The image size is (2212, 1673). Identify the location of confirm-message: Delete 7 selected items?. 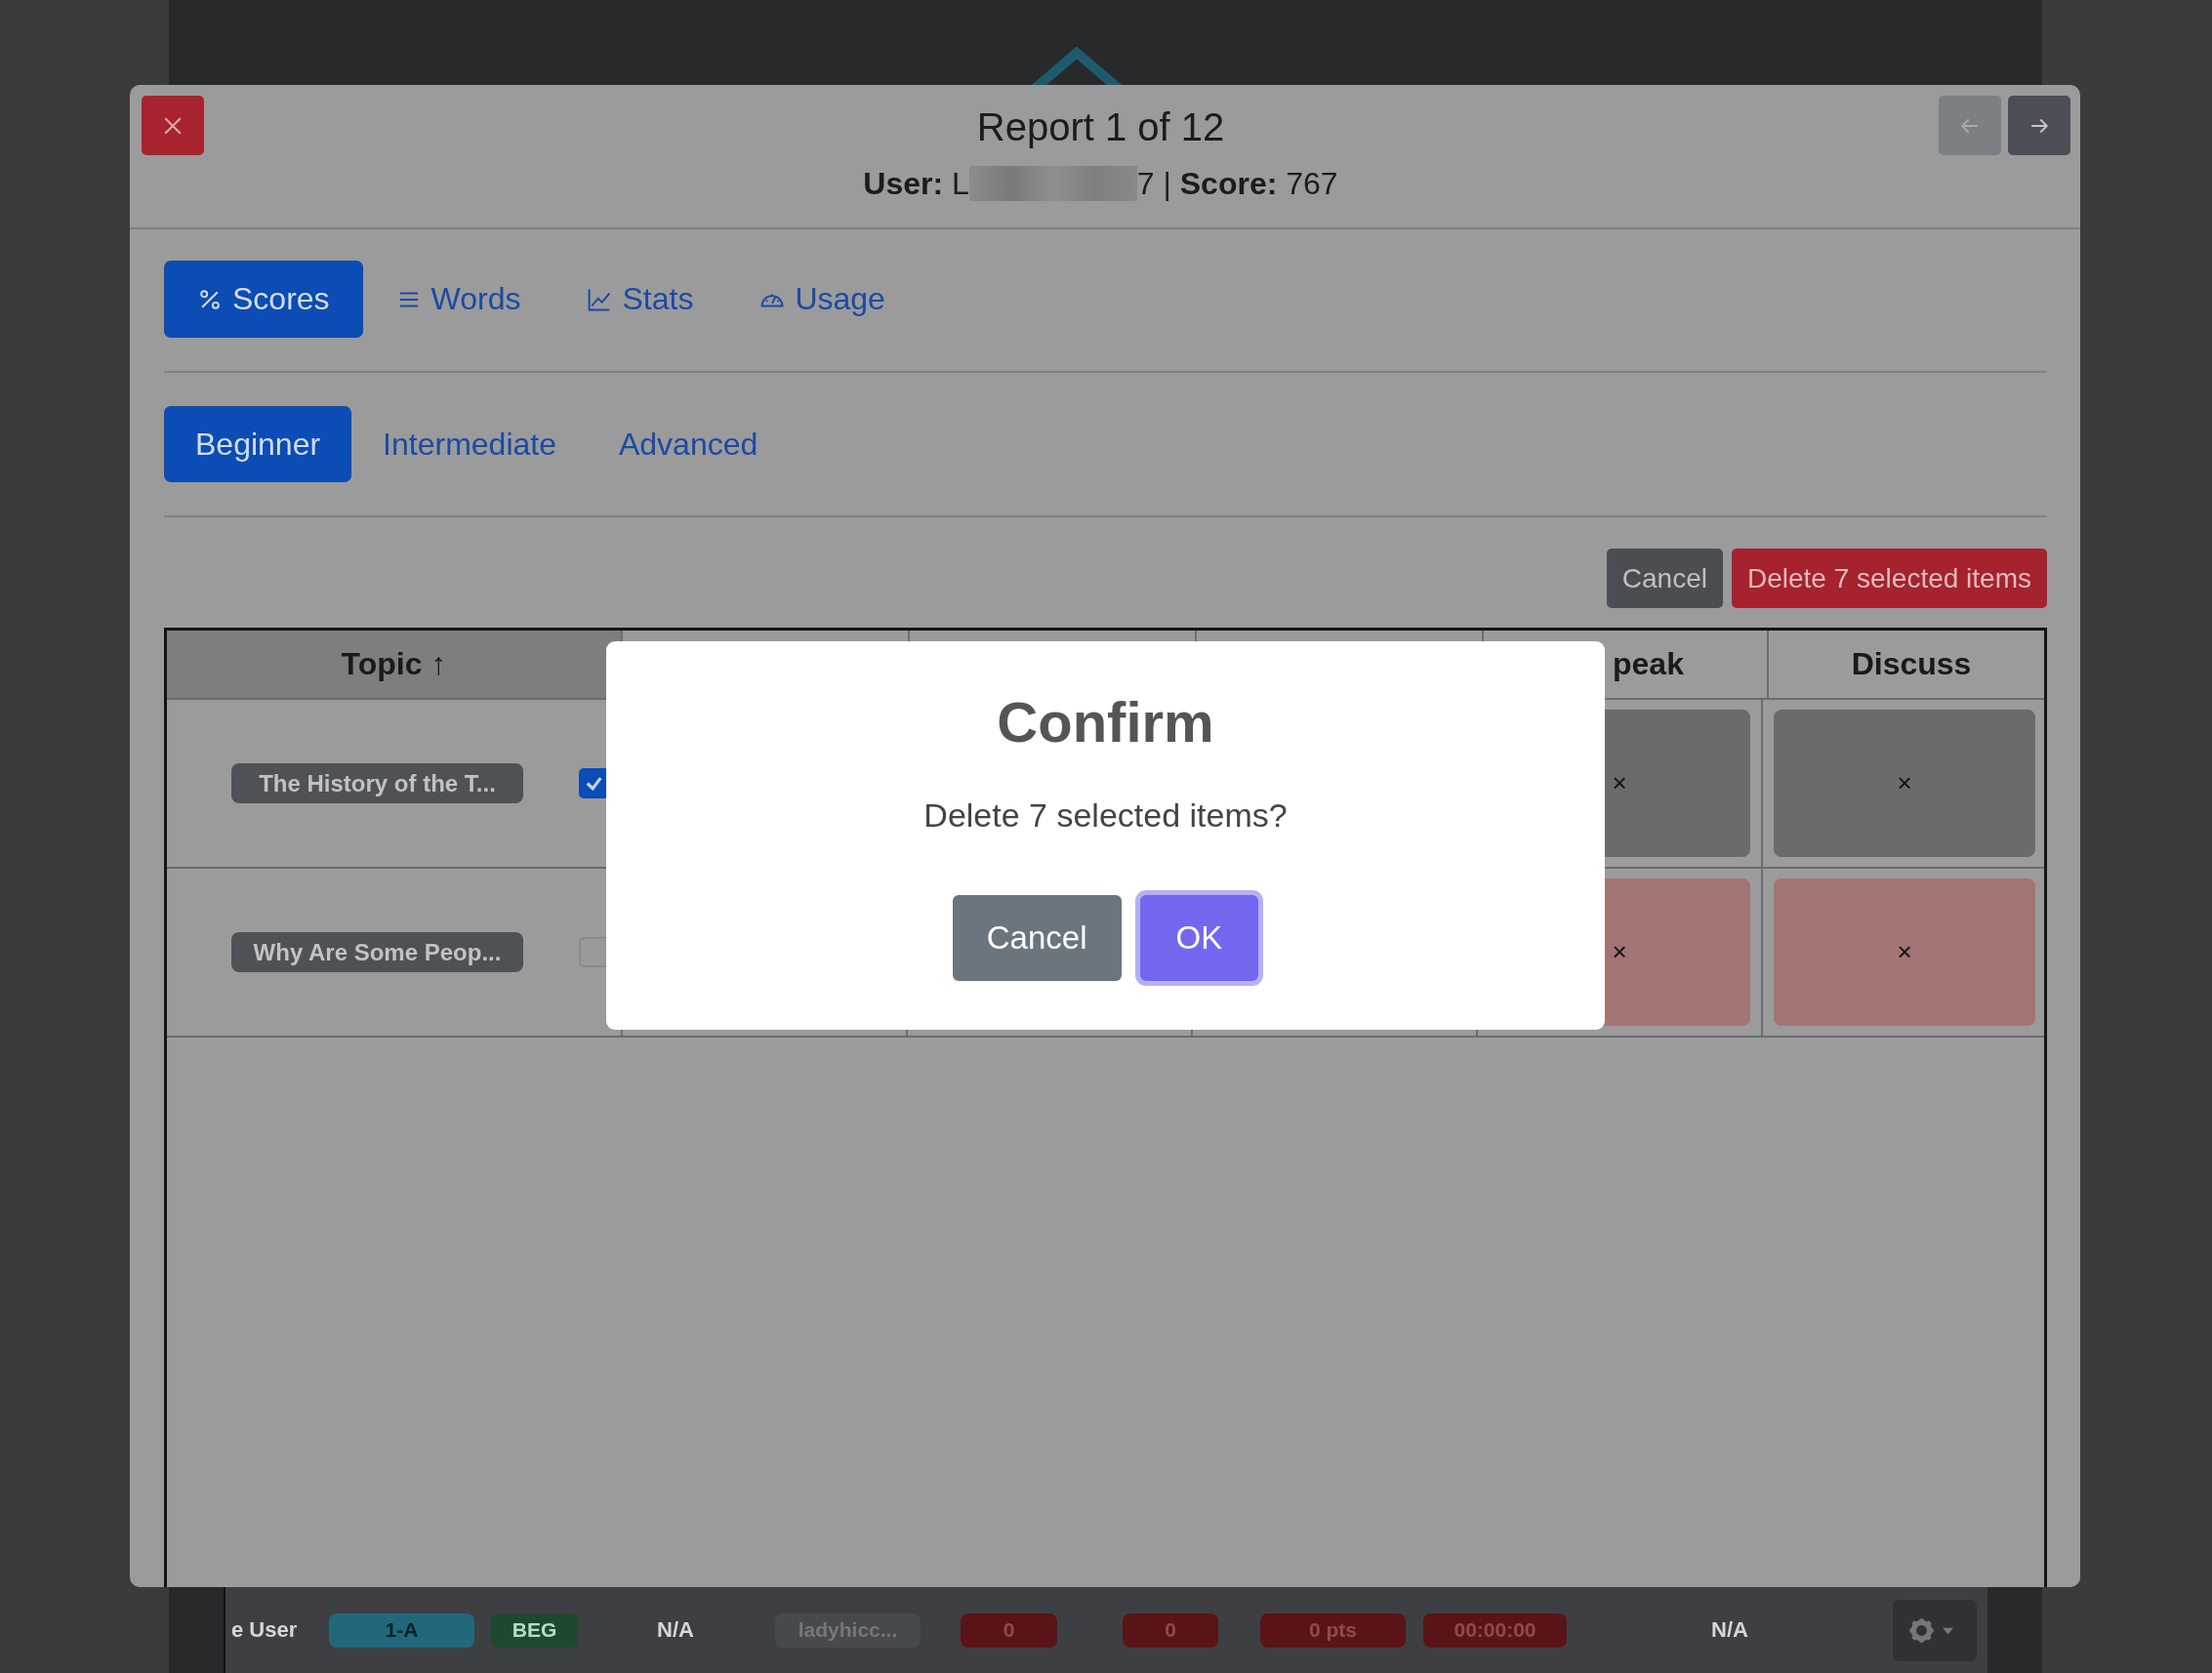
(1105, 815).